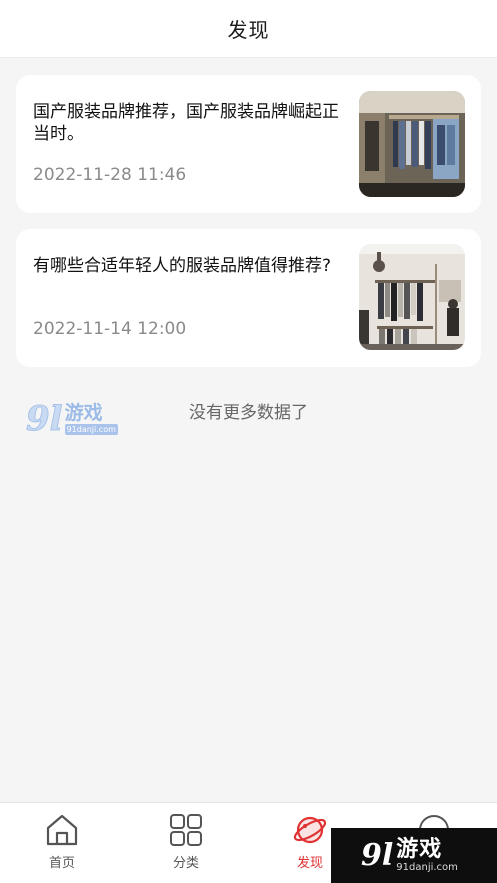 The width and height of the screenshot is (497, 883). I want to click on tab-category: 分类, so click(186, 843).